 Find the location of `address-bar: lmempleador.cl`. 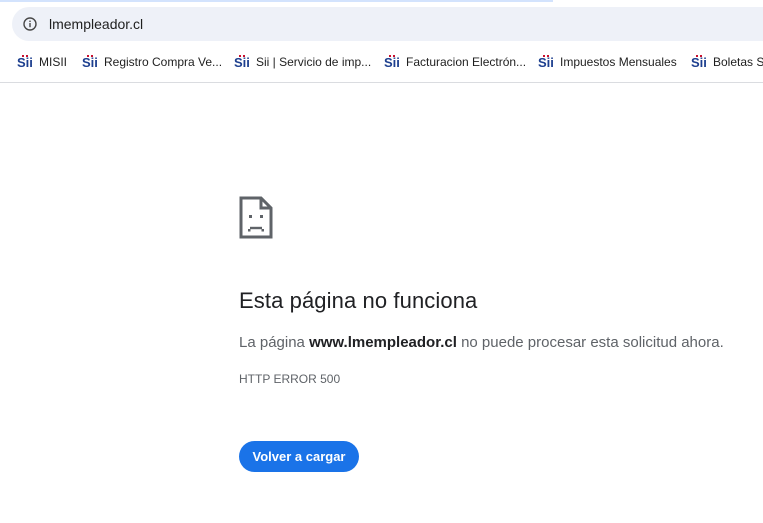

address-bar: lmempleador.cl is located at coordinates (387, 24).